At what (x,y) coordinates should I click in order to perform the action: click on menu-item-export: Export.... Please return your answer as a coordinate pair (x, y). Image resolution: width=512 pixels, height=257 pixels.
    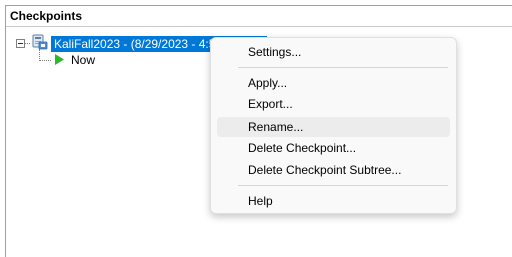
    Looking at the image, I should click on (333, 104).